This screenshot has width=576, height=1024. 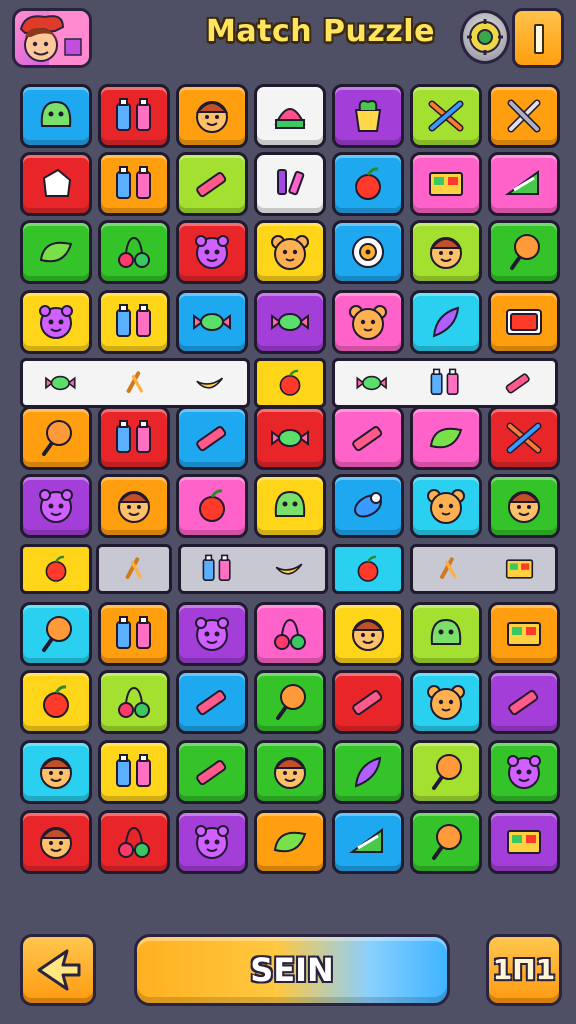 I want to click on monster-face-icon, so click(x=212, y=634).